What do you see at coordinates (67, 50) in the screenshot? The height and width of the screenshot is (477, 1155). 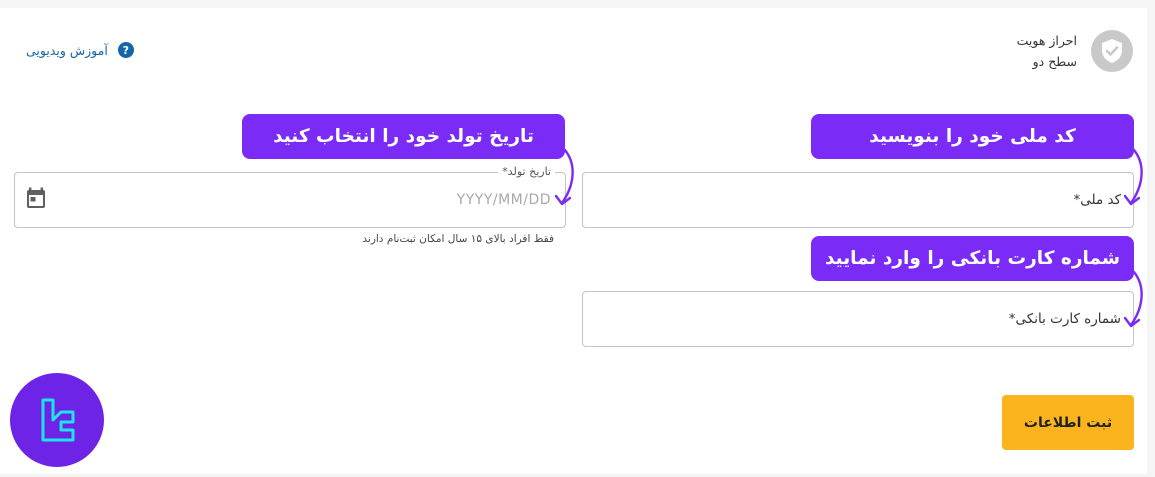 I see `video-tutorial-label: آموزش ویدیویی` at bounding box center [67, 50].